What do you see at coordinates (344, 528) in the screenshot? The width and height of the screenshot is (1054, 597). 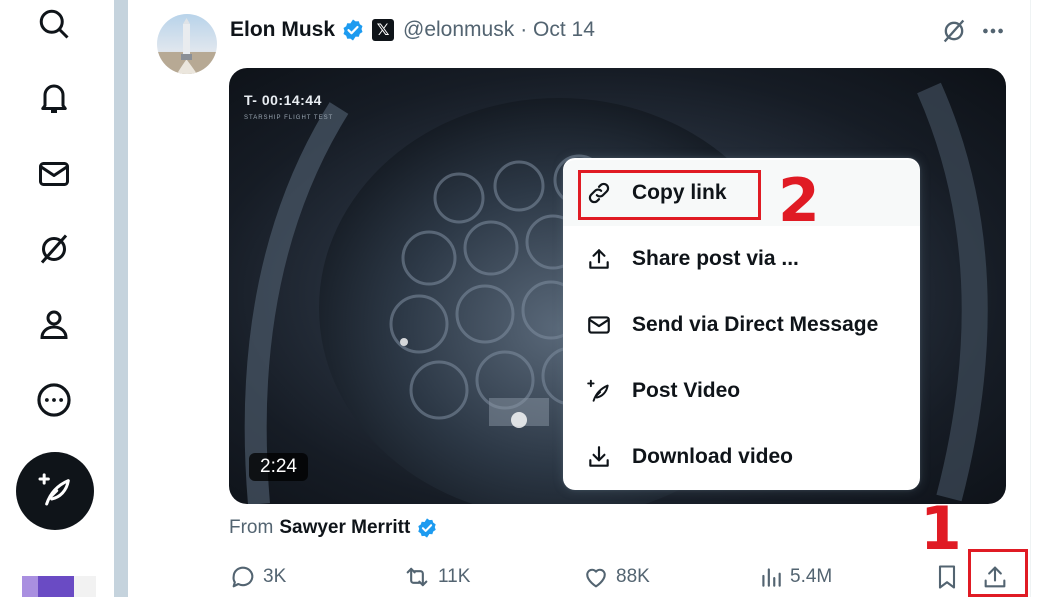 I see `source-author-name: Sawyer Merritt` at bounding box center [344, 528].